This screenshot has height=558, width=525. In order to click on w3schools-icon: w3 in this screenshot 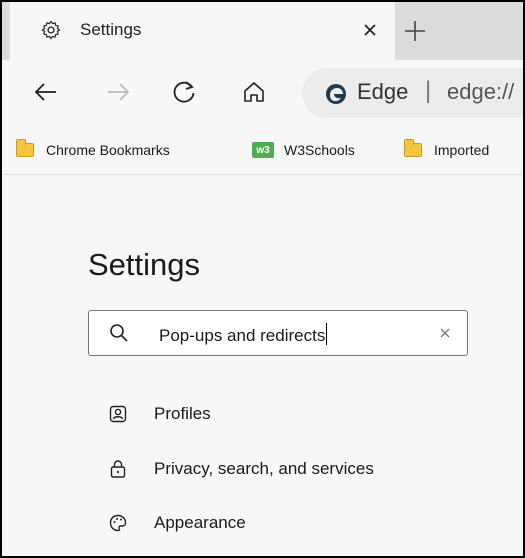, I will do `click(263, 150)`.